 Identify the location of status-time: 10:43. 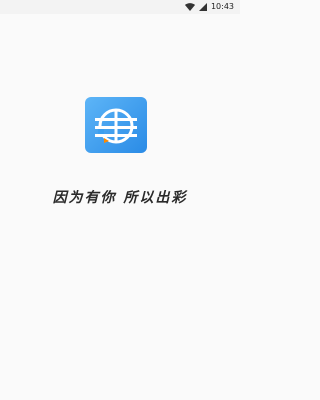
(222, 6).